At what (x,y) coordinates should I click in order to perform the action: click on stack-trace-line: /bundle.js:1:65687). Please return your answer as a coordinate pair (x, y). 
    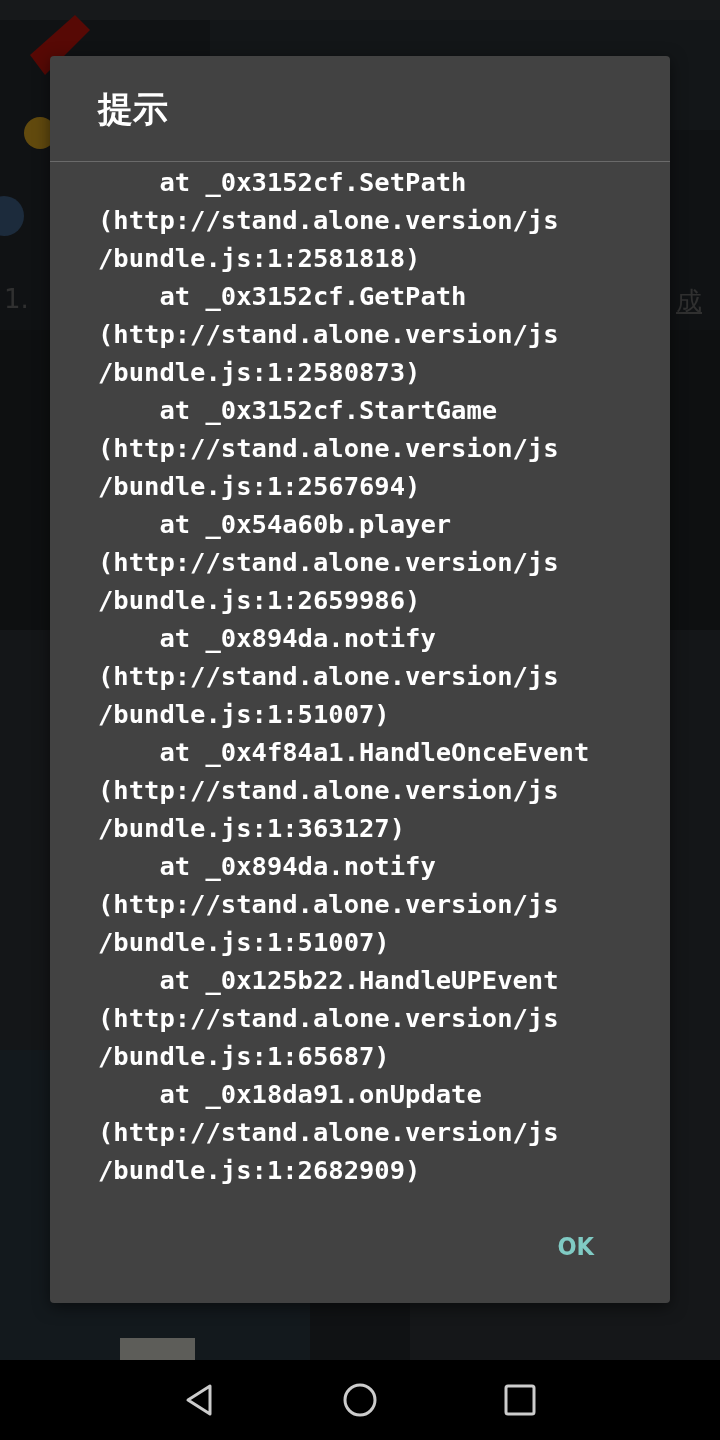
    Looking at the image, I should click on (244, 1056).